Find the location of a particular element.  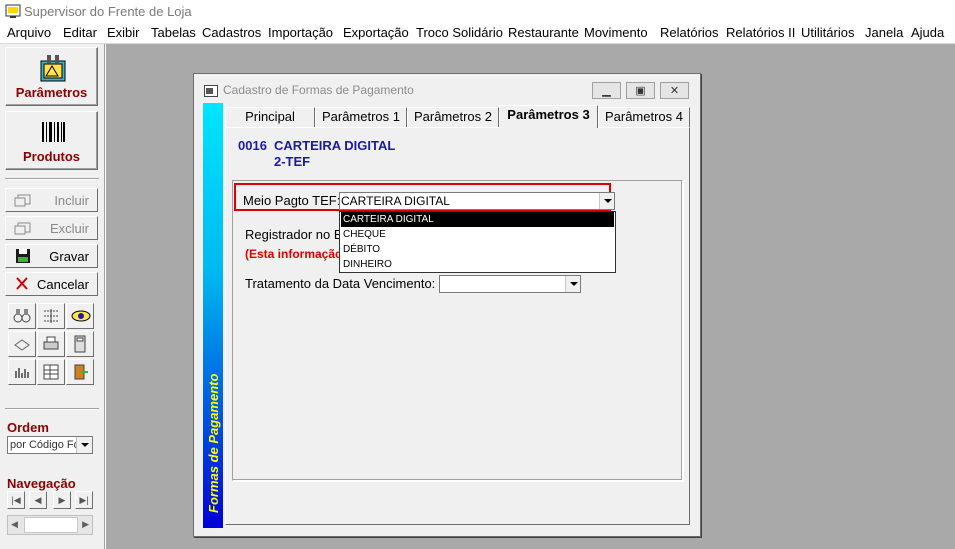

menu-exportacao: Exportação is located at coordinates (376, 32).